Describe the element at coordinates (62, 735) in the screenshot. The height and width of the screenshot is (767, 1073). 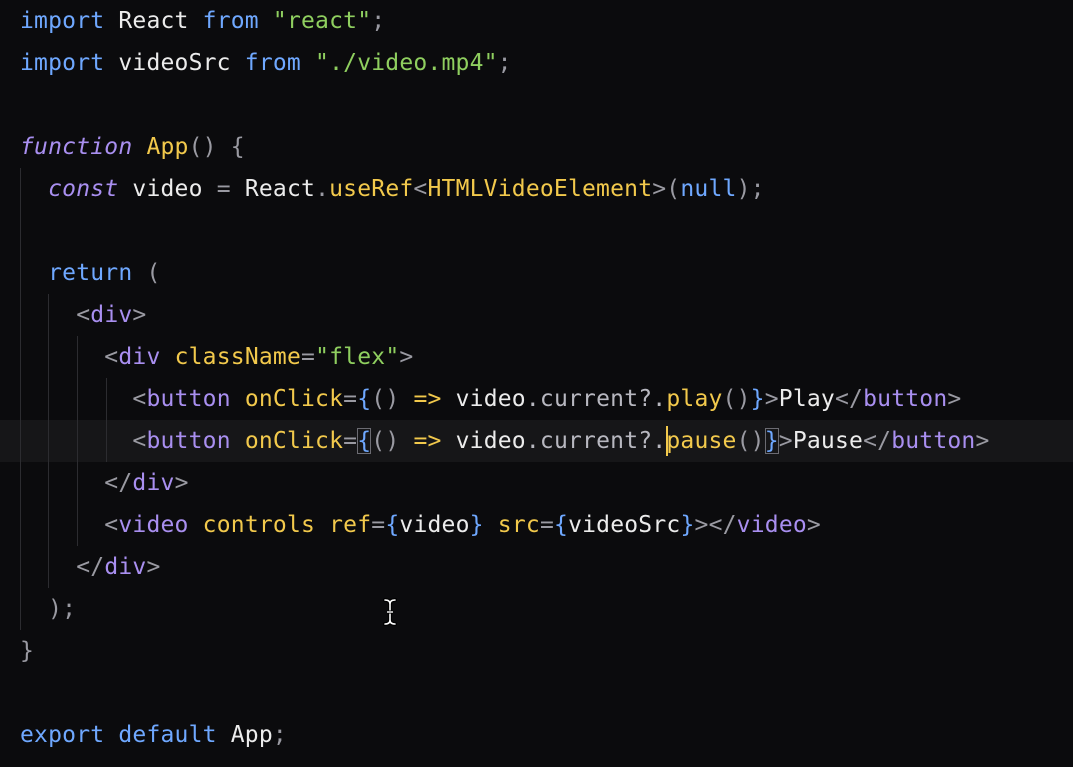
I see `token: export` at that location.